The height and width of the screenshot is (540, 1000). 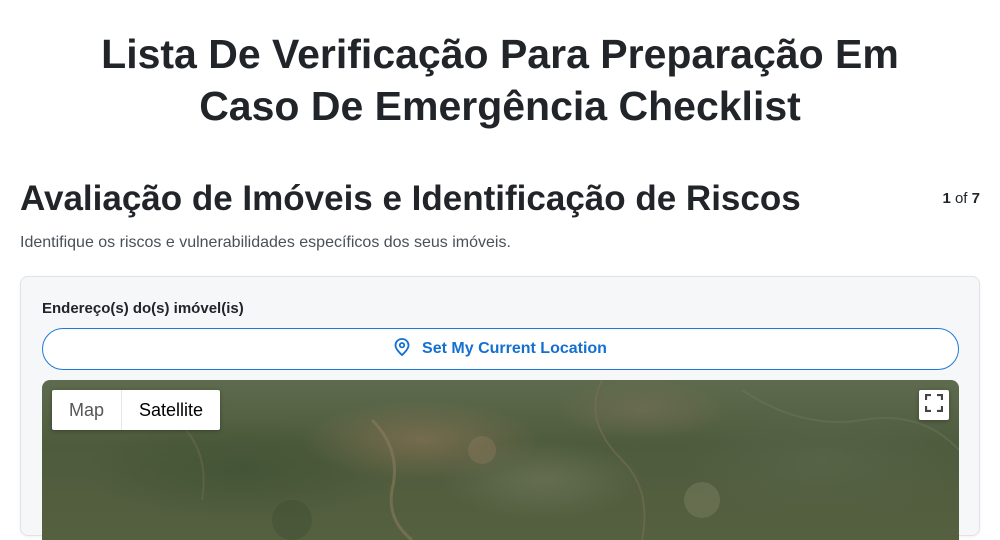 What do you see at coordinates (402, 349) in the screenshot?
I see `map-pin-icon` at bounding box center [402, 349].